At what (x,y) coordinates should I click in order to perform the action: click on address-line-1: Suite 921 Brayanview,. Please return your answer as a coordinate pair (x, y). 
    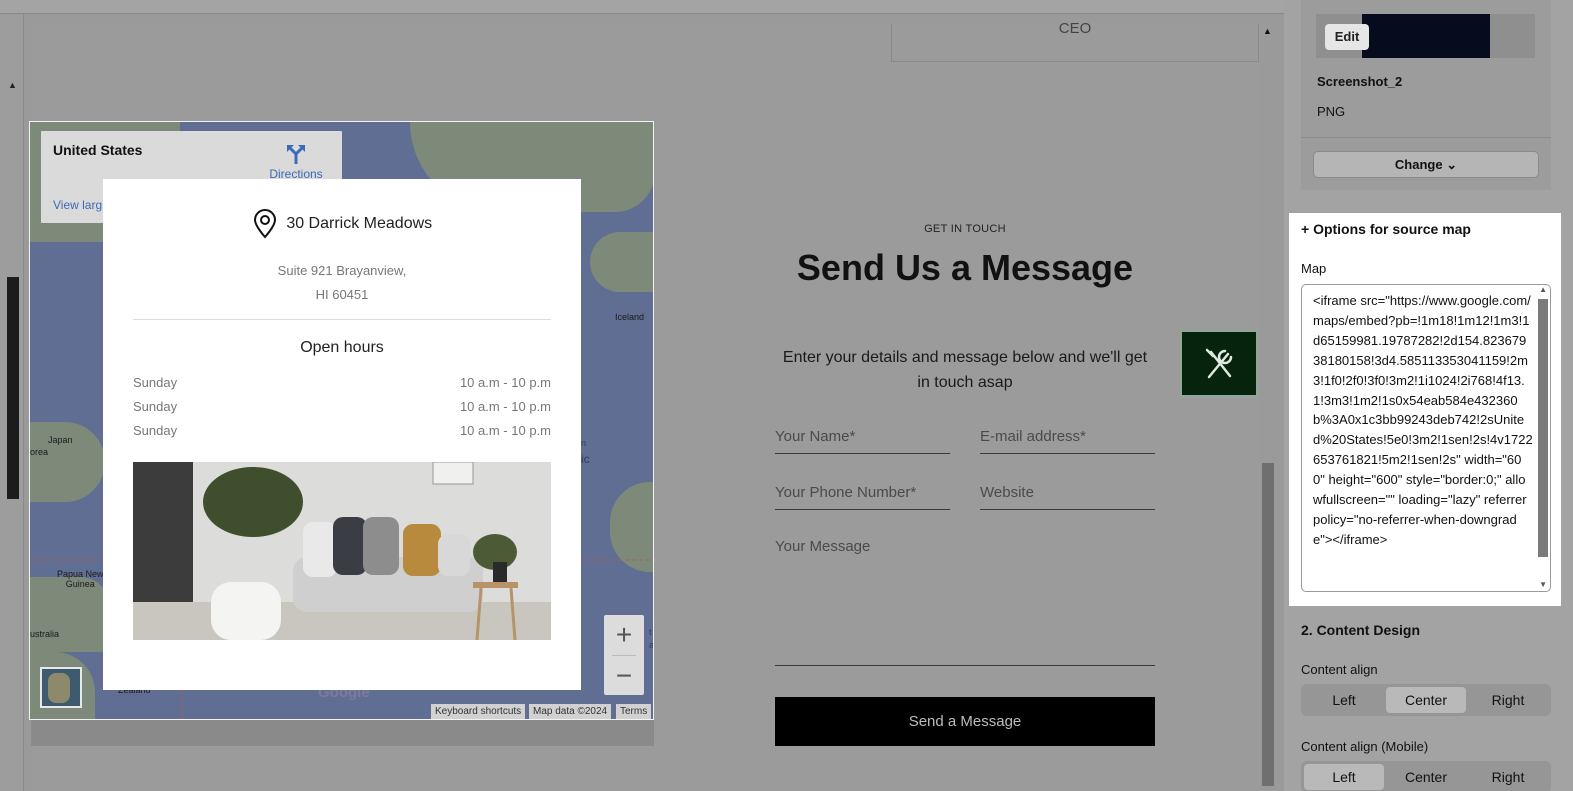
    Looking at the image, I should click on (342, 270).